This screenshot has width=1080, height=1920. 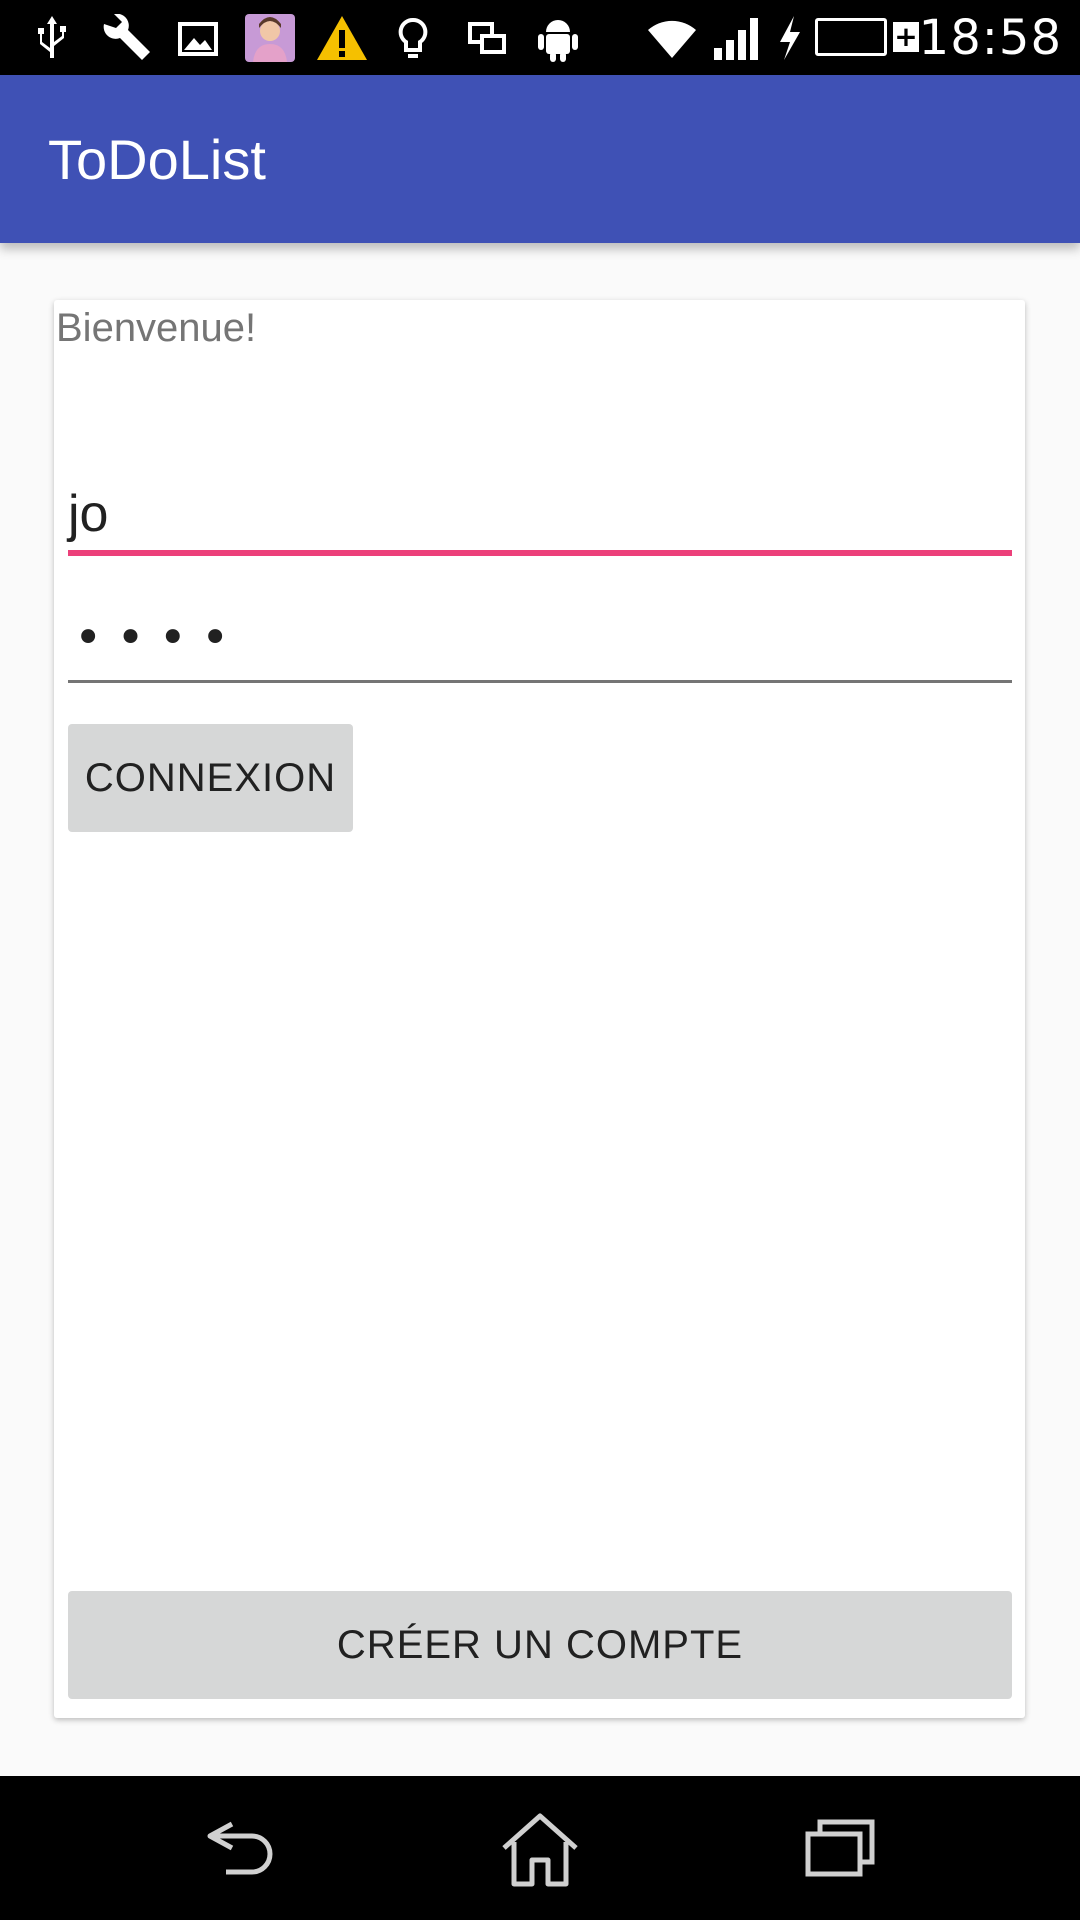 I want to click on signal-icon, so click(x=736, y=39).